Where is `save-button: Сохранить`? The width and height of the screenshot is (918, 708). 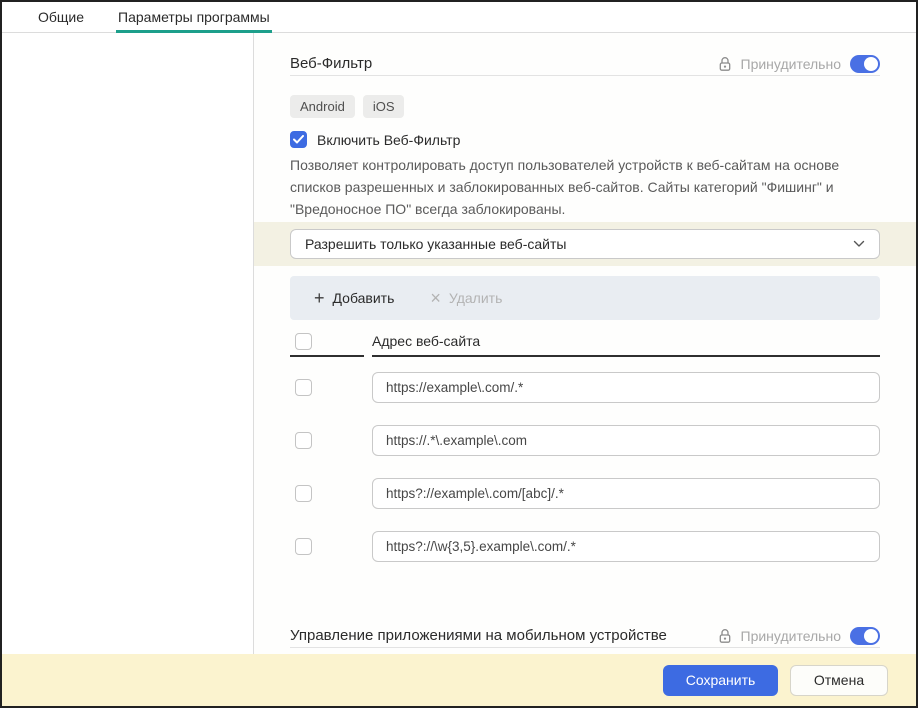
save-button: Сохранить is located at coordinates (720, 680).